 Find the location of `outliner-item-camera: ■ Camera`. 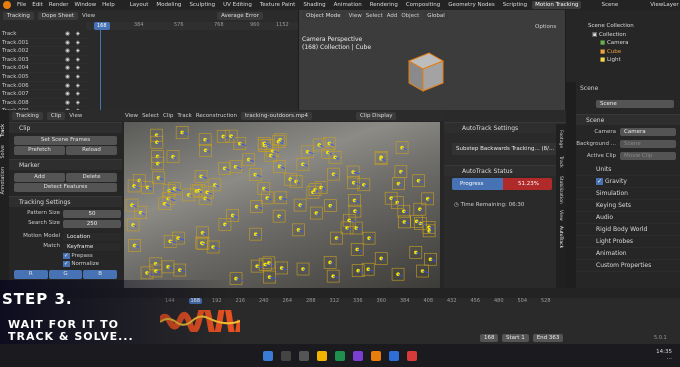

outliner-item-camera: ■ Camera is located at coordinates (623, 43).